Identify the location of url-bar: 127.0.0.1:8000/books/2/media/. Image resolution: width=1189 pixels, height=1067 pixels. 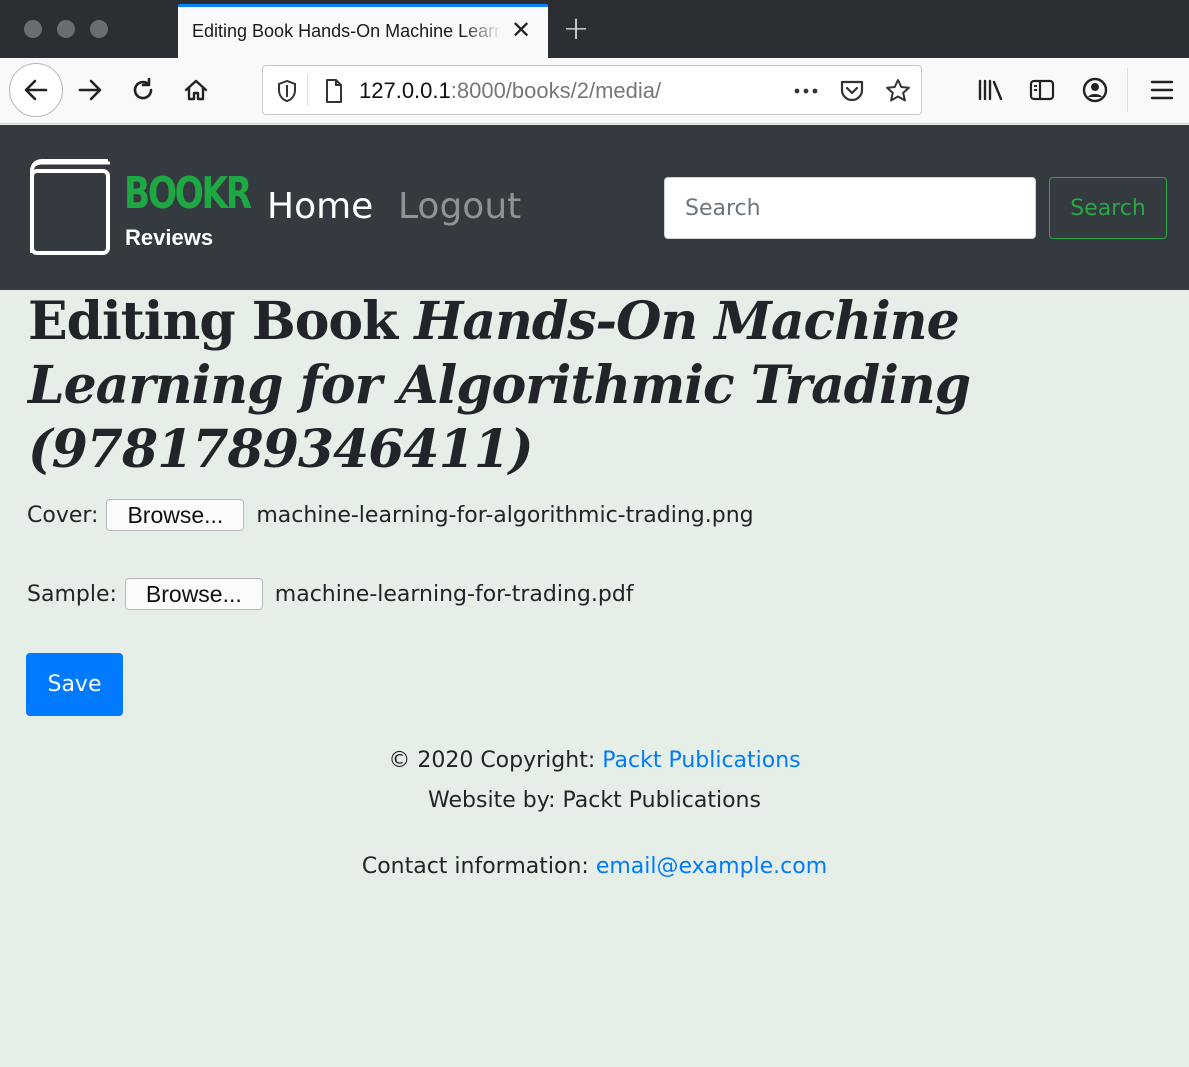
(592, 90).